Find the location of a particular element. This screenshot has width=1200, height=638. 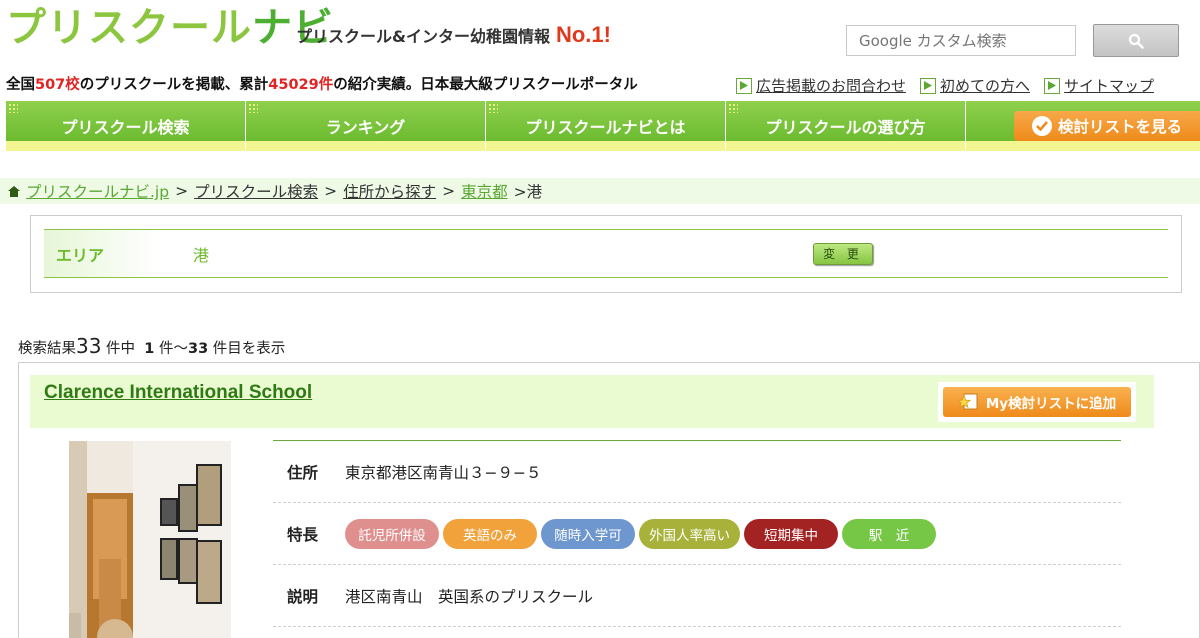

nav-item-search: プリスクール検索 is located at coordinates (126, 126).